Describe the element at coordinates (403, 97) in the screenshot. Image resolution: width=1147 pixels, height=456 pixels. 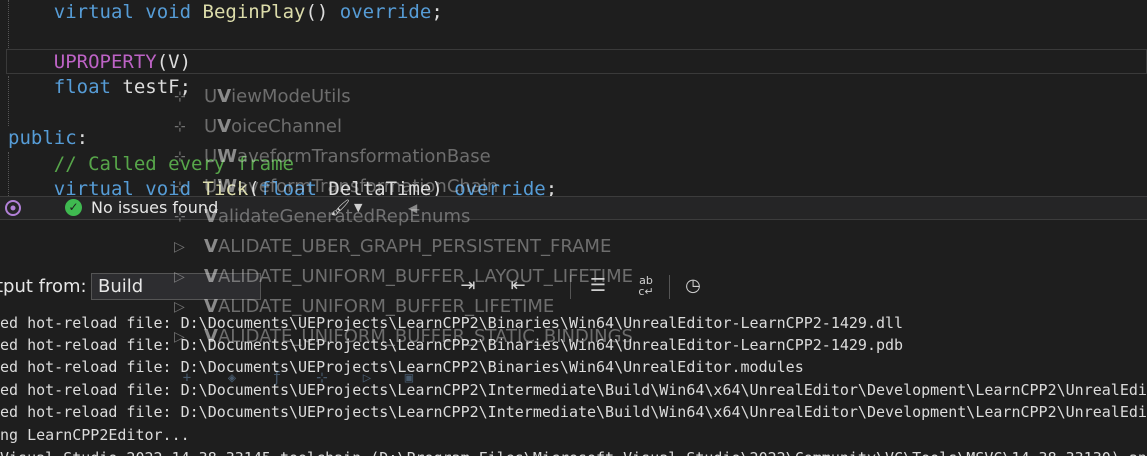
I see `suggestion-item: ⊹ UViewModeUtils` at that location.